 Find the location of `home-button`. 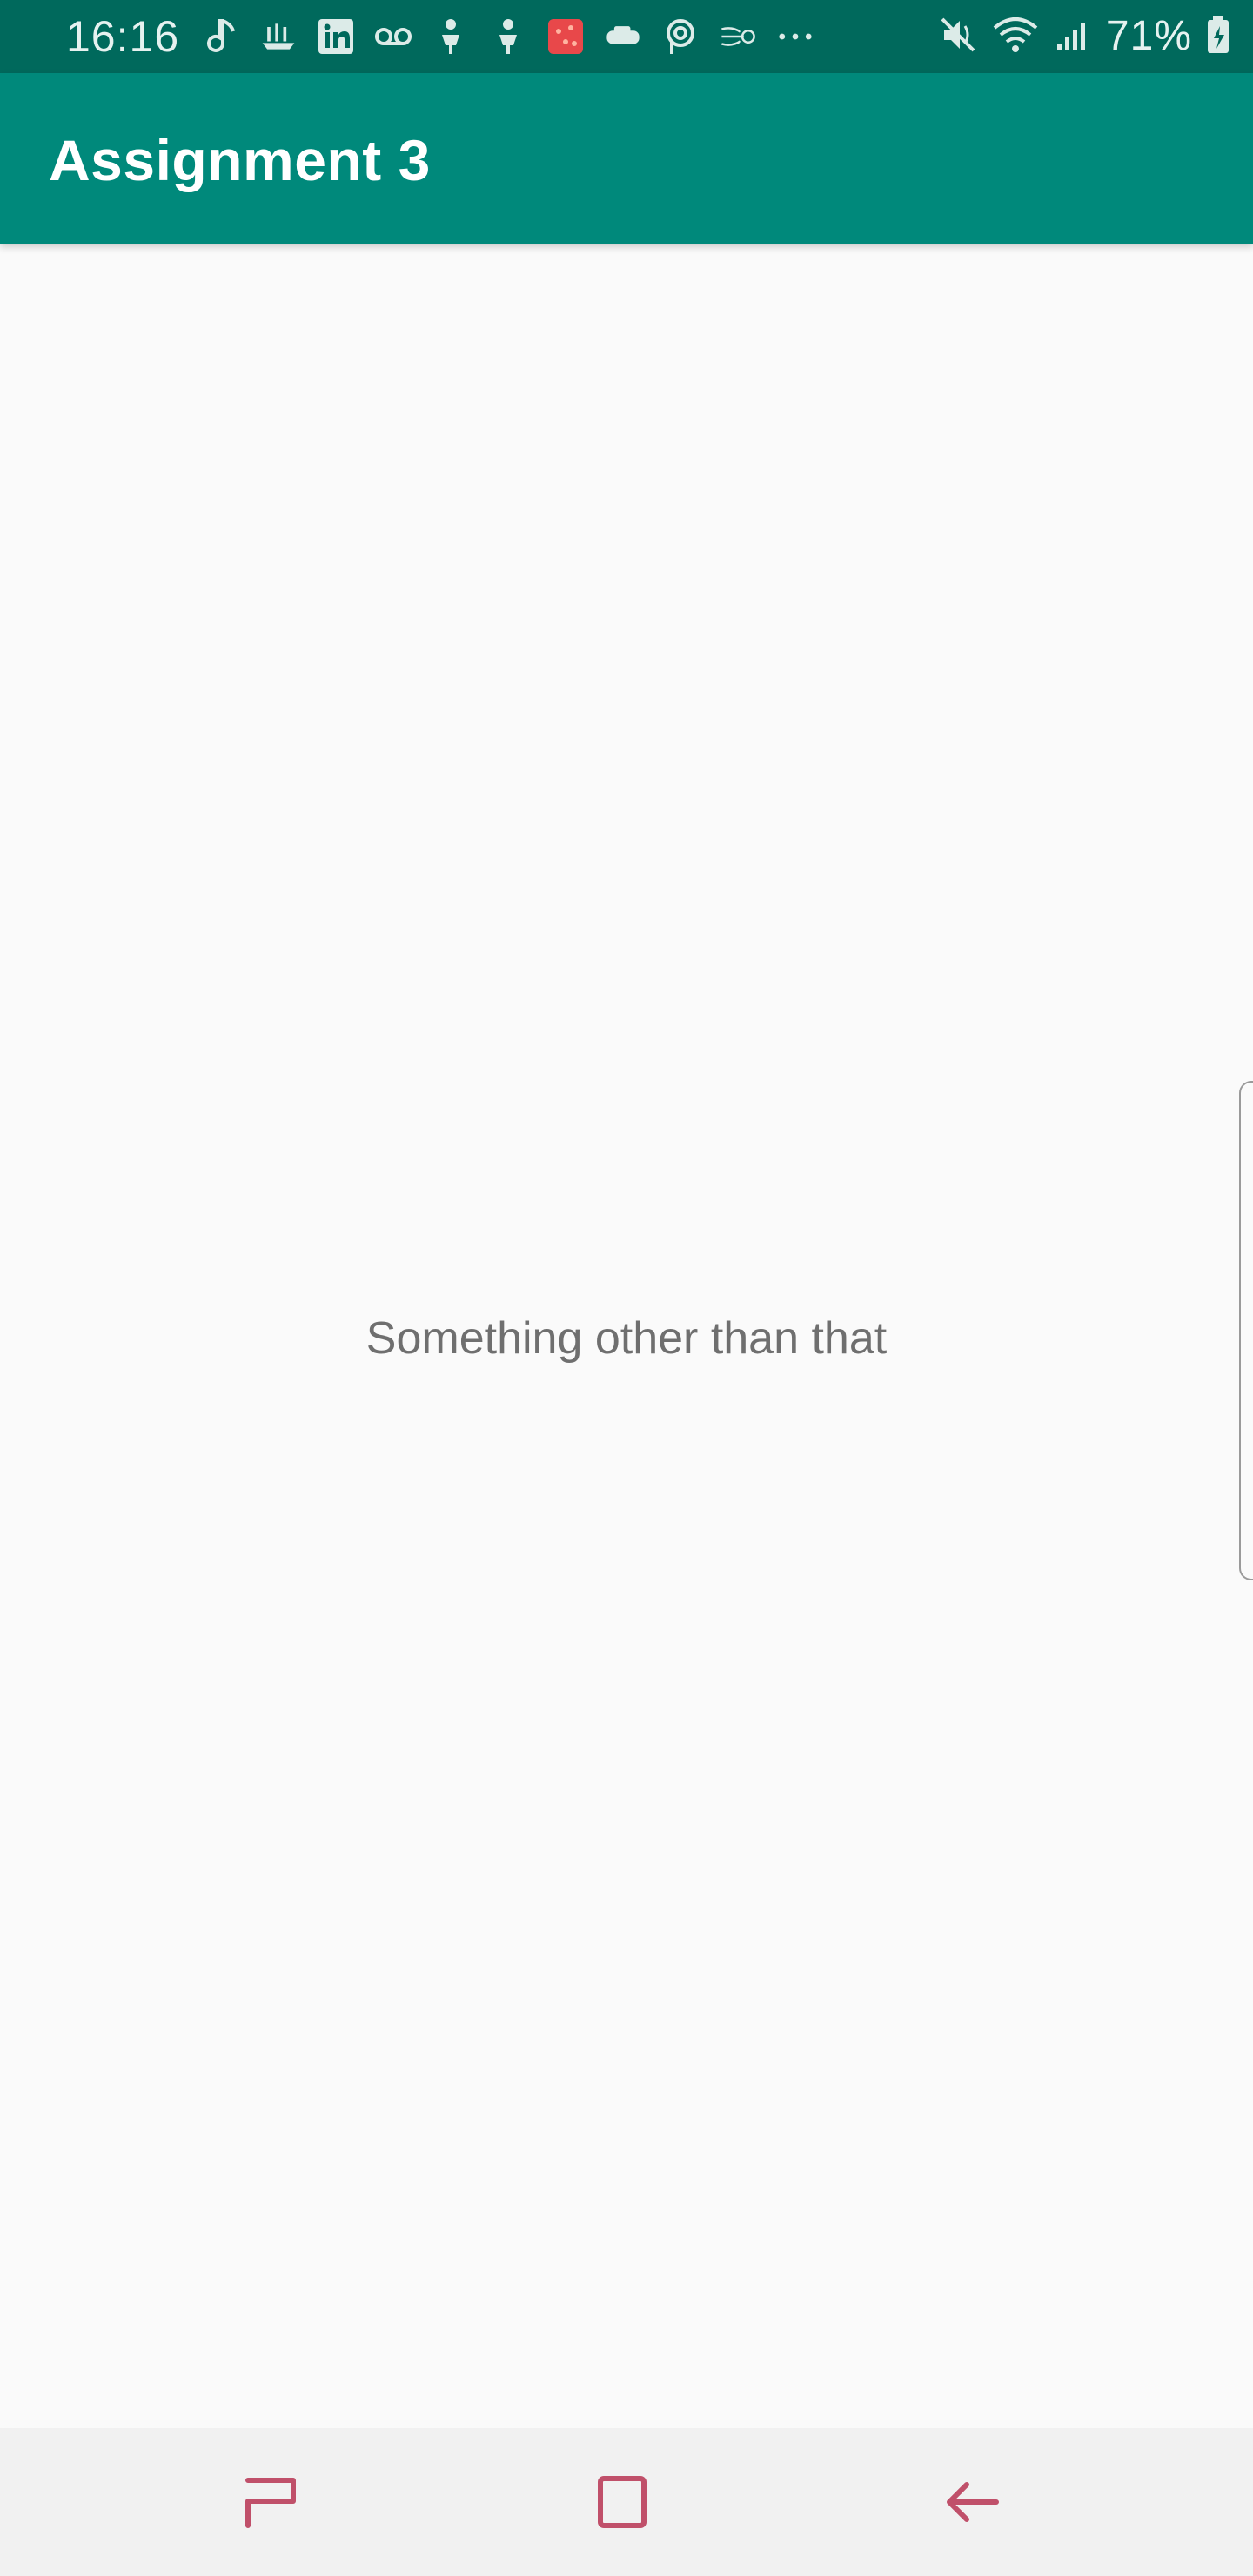

home-button is located at coordinates (622, 2502).